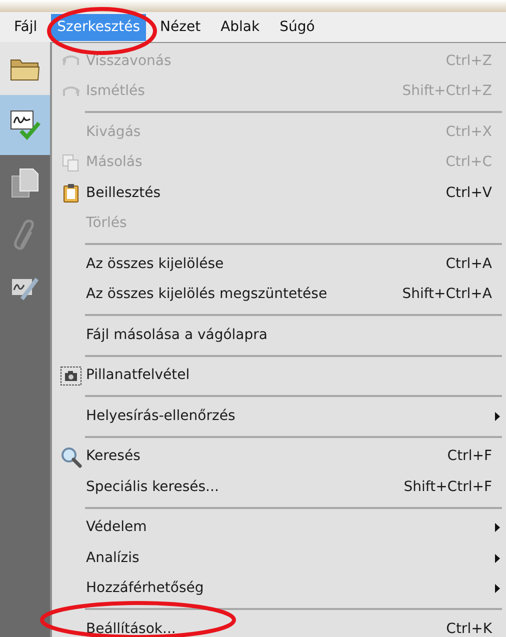 This screenshot has height=637, width=506. Describe the element at coordinates (180, 27) in the screenshot. I see `menu-bar-item: Nézet` at that location.